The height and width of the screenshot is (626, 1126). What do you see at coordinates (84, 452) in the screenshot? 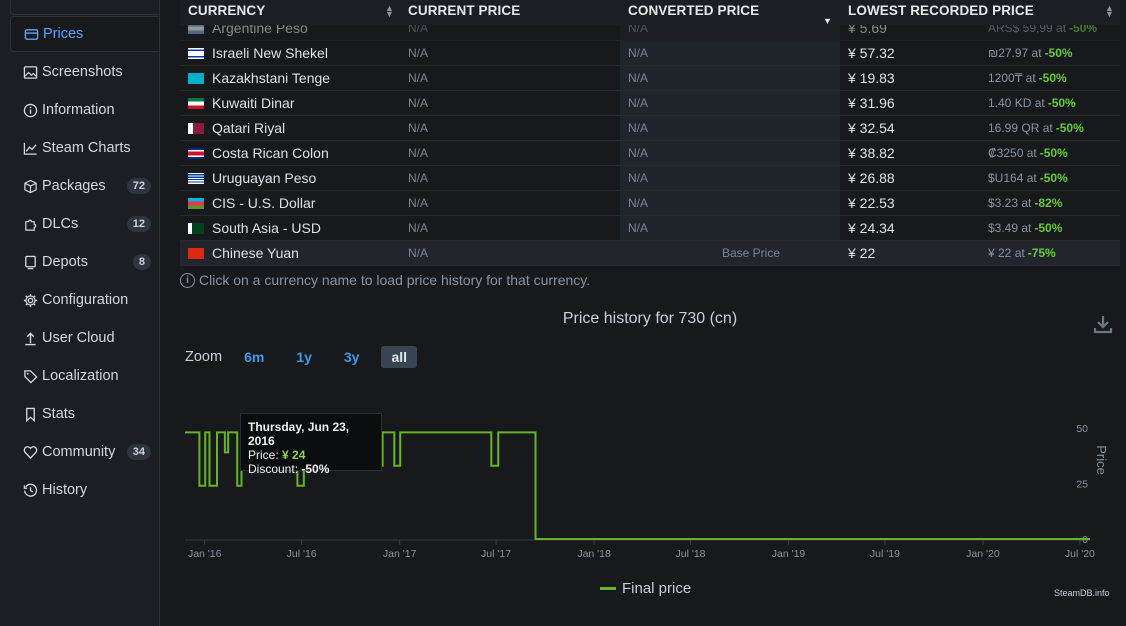
I see `sidebar-item-community: Community 34` at bounding box center [84, 452].